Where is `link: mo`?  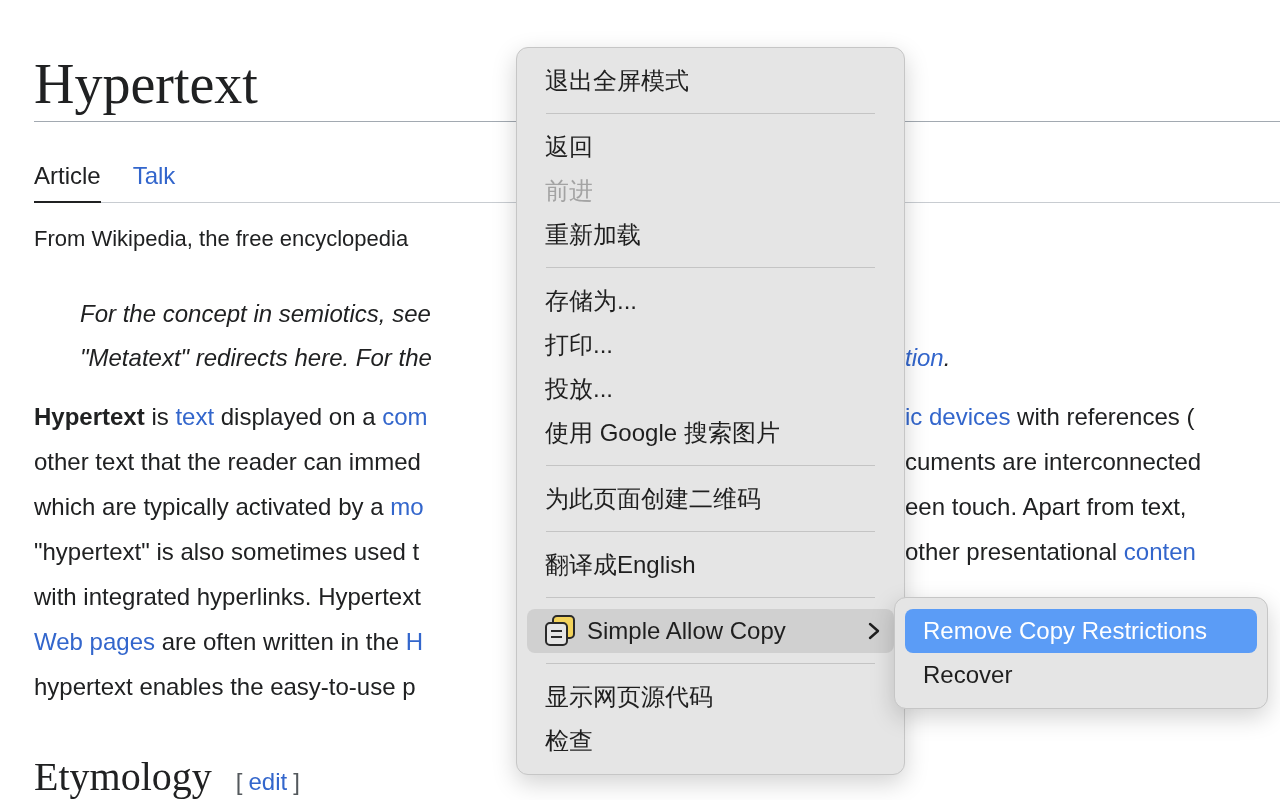 link: mo is located at coordinates (407, 506).